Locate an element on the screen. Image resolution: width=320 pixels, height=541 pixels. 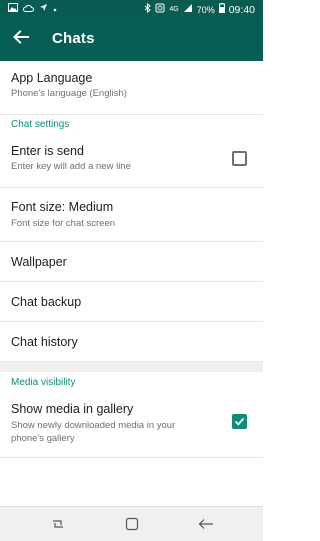
home-icon is located at coordinates (132, 526).